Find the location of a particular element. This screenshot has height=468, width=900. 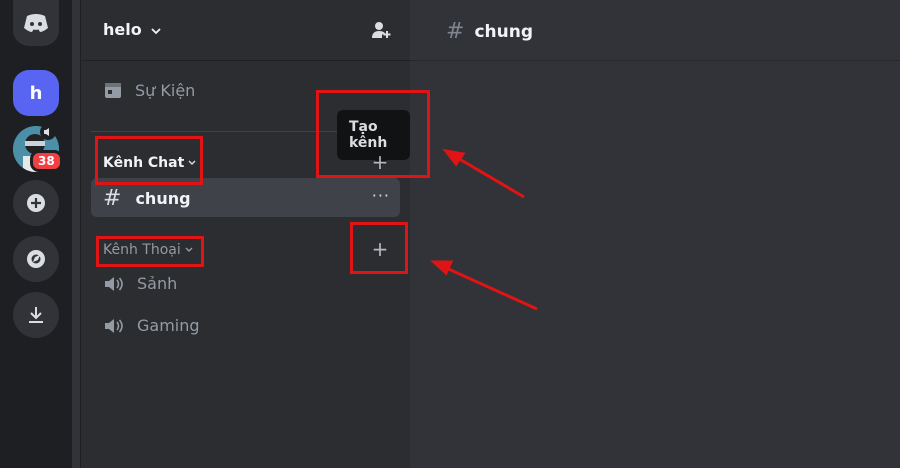

annotation-arrow-top is located at coordinates (483, 173).